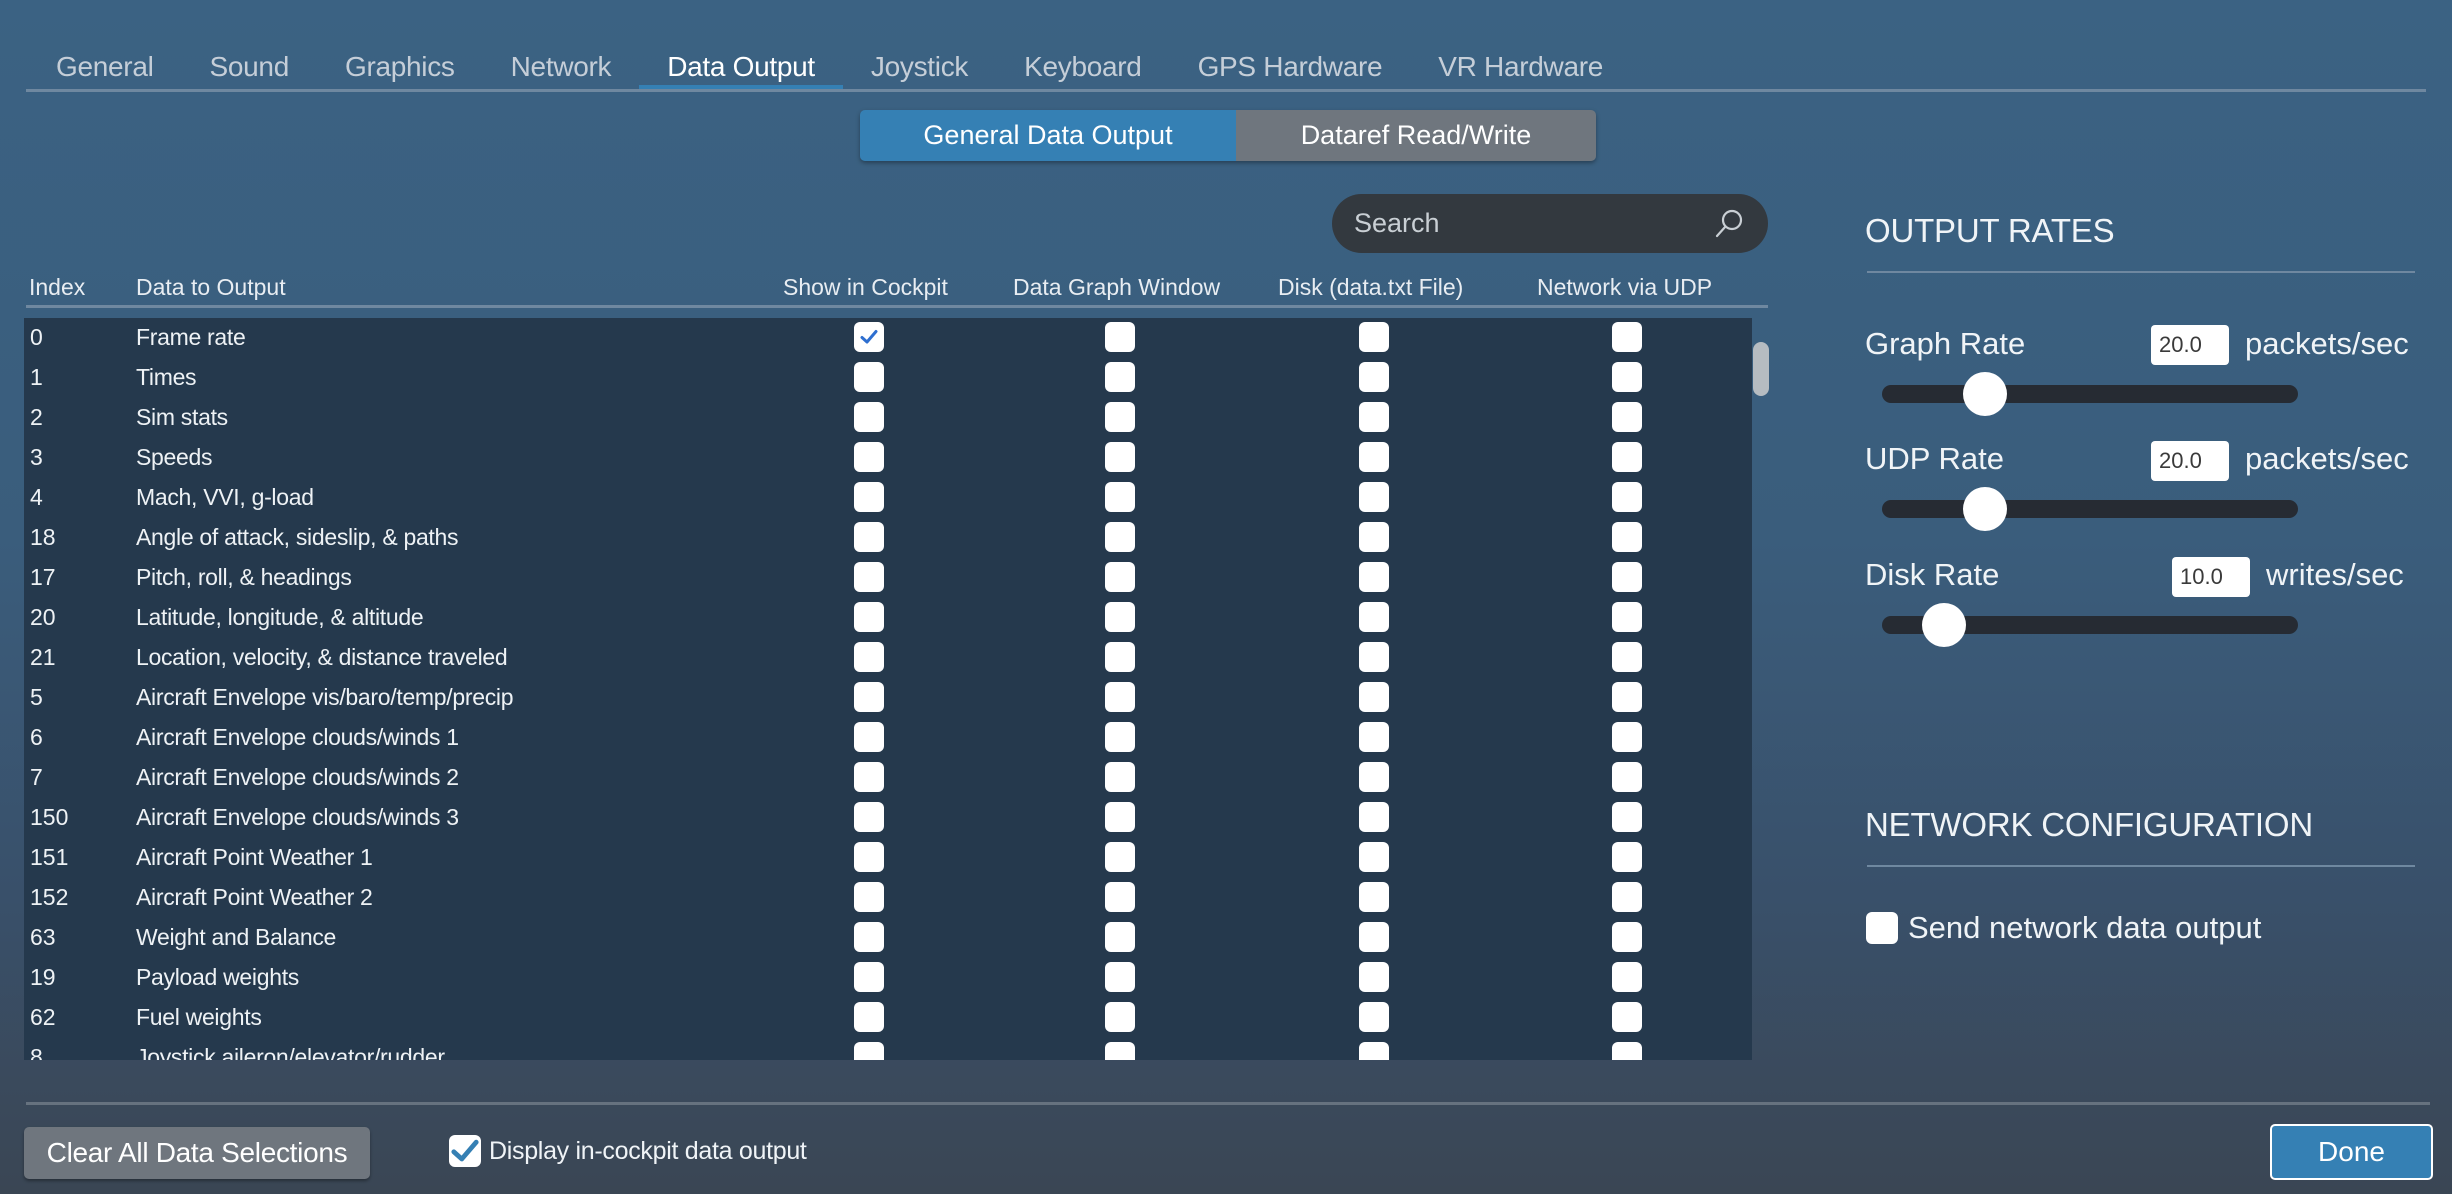 This screenshot has height=1194, width=2452. I want to click on tab-graphics: Graphics, so click(400, 67).